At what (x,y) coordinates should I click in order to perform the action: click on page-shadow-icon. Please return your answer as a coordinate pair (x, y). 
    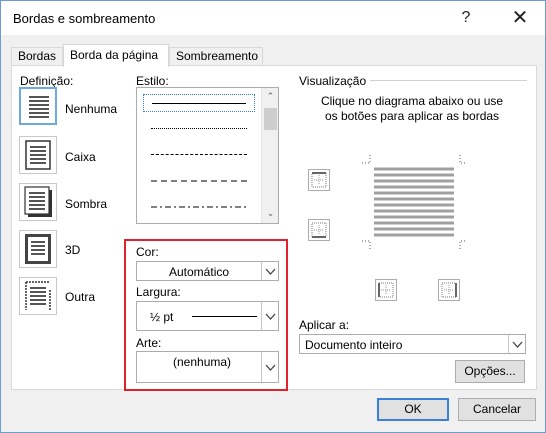
    Looking at the image, I should click on (38, 201).